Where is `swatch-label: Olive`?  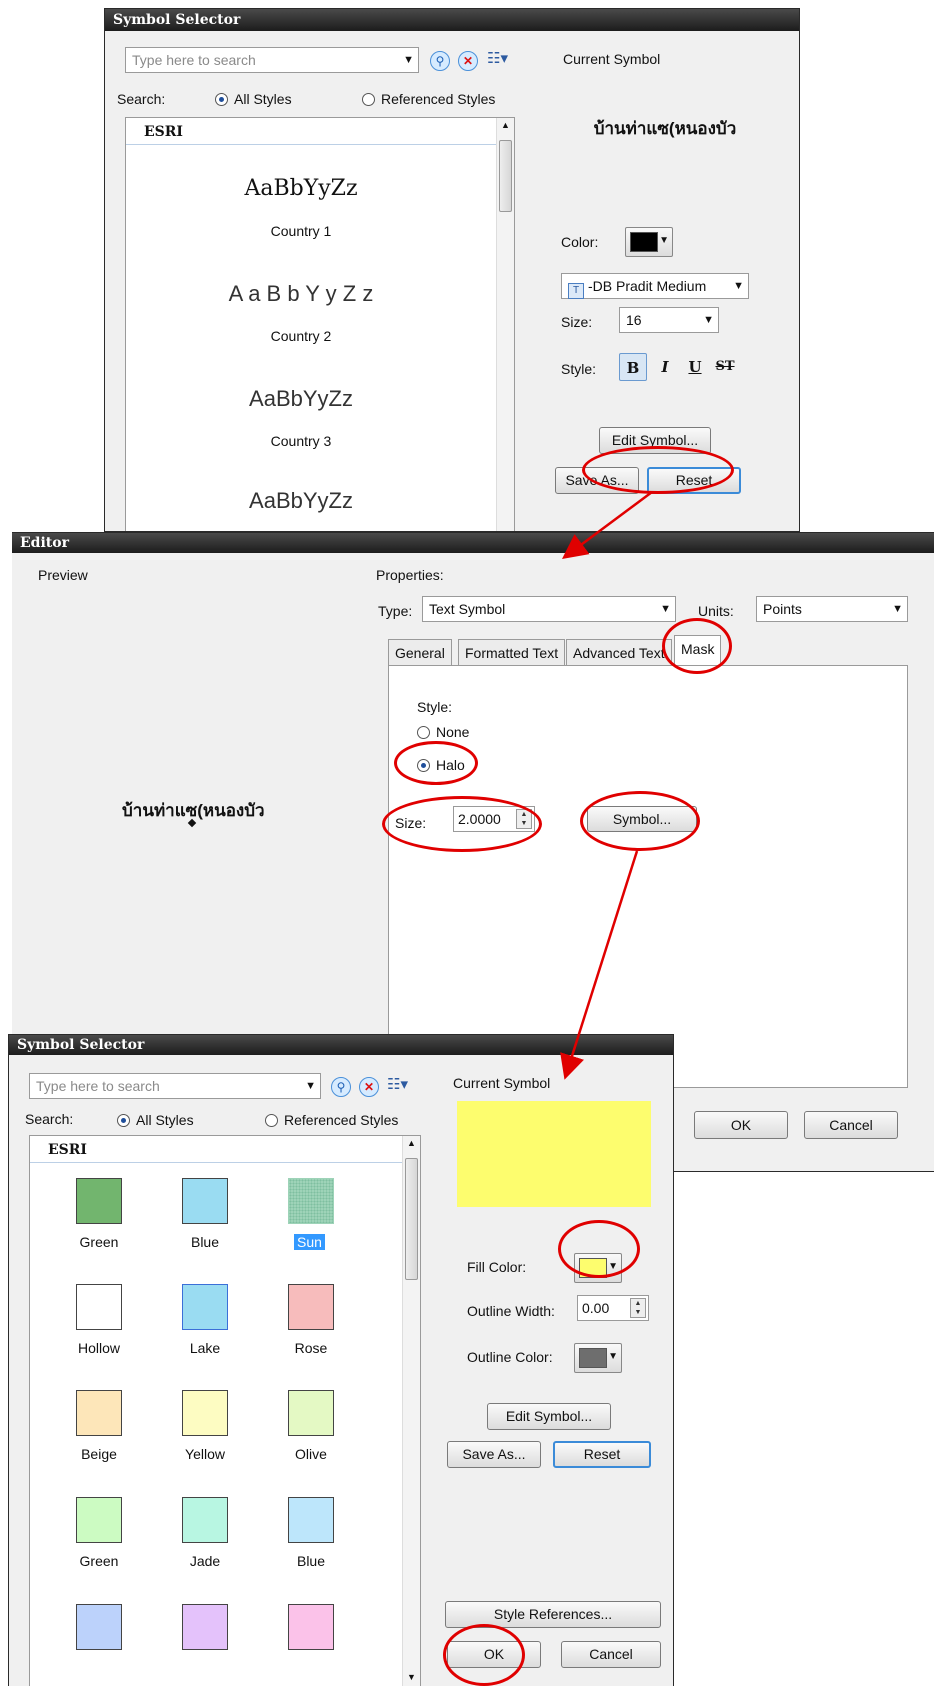 swatch-label: Olive is located at coordinates (311, 1454).